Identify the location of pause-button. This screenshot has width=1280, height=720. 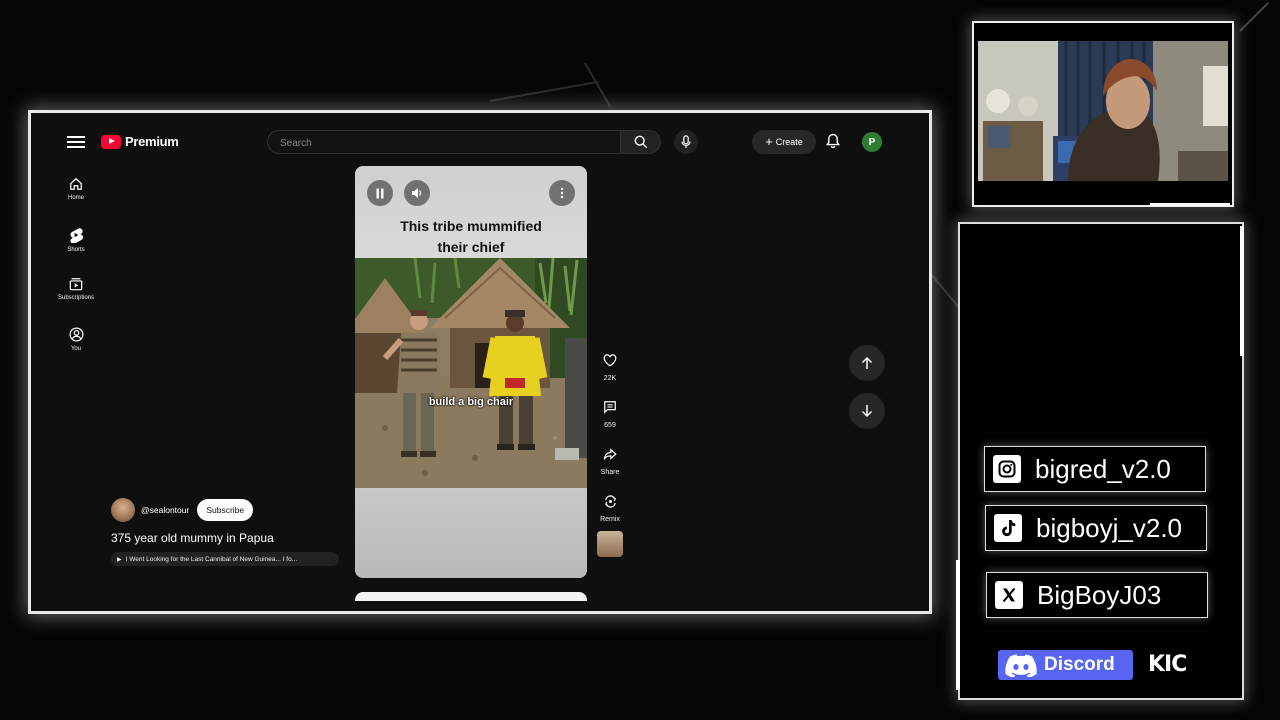
(380, 193).